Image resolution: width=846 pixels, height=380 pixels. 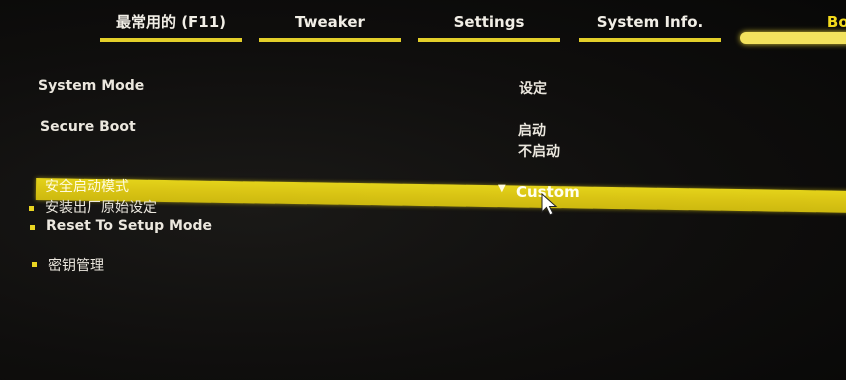 What do you see at coordinates (88, 127) in the screenshot?
I see `secure-boot-label: Secure Boot` at bounding box center [88, 127].